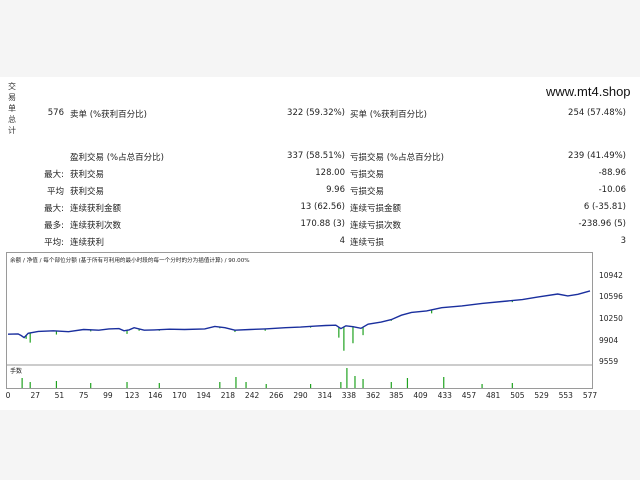 The width and height of the screenshot is (640, 480). Describe the element at coordinates (517, 395) in the screenshot. I see `x-tick-label: 505` at that location.